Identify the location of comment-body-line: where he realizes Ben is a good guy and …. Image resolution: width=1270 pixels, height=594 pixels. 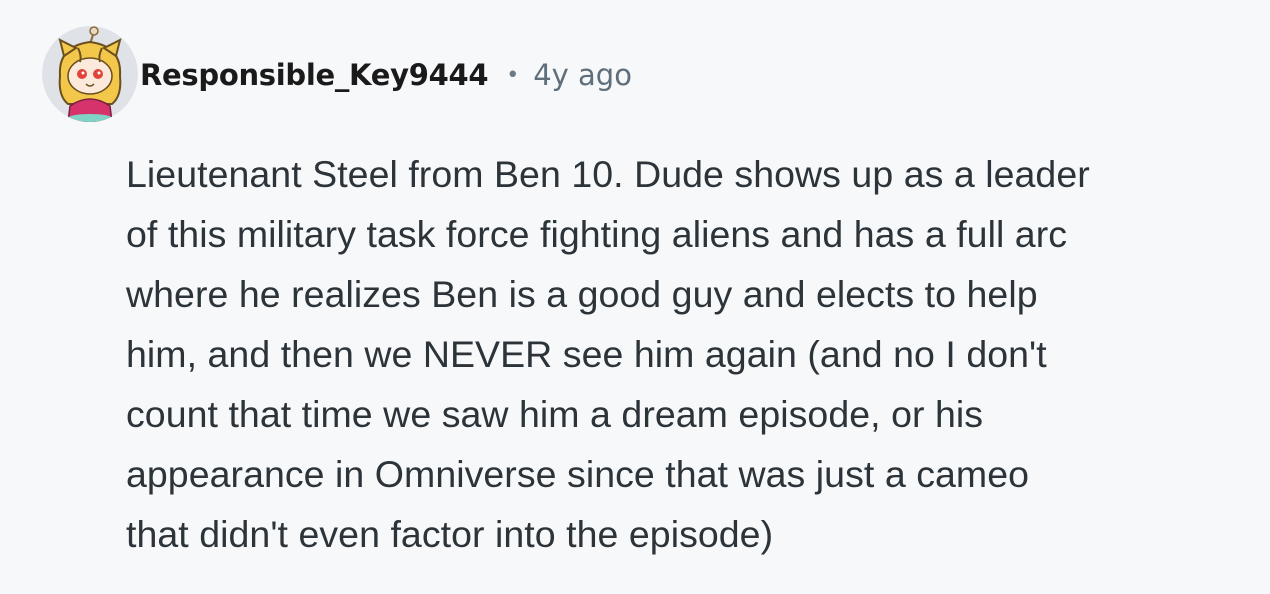
(582, 294).